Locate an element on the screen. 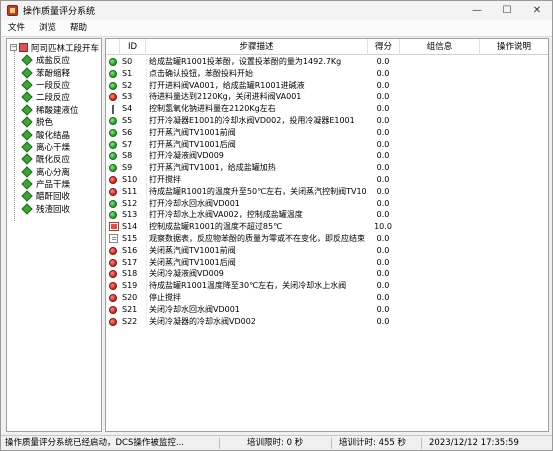 Image resolution: width=553 pixels, height=451 pixels. document-icon is located at coordinates (113, 238).